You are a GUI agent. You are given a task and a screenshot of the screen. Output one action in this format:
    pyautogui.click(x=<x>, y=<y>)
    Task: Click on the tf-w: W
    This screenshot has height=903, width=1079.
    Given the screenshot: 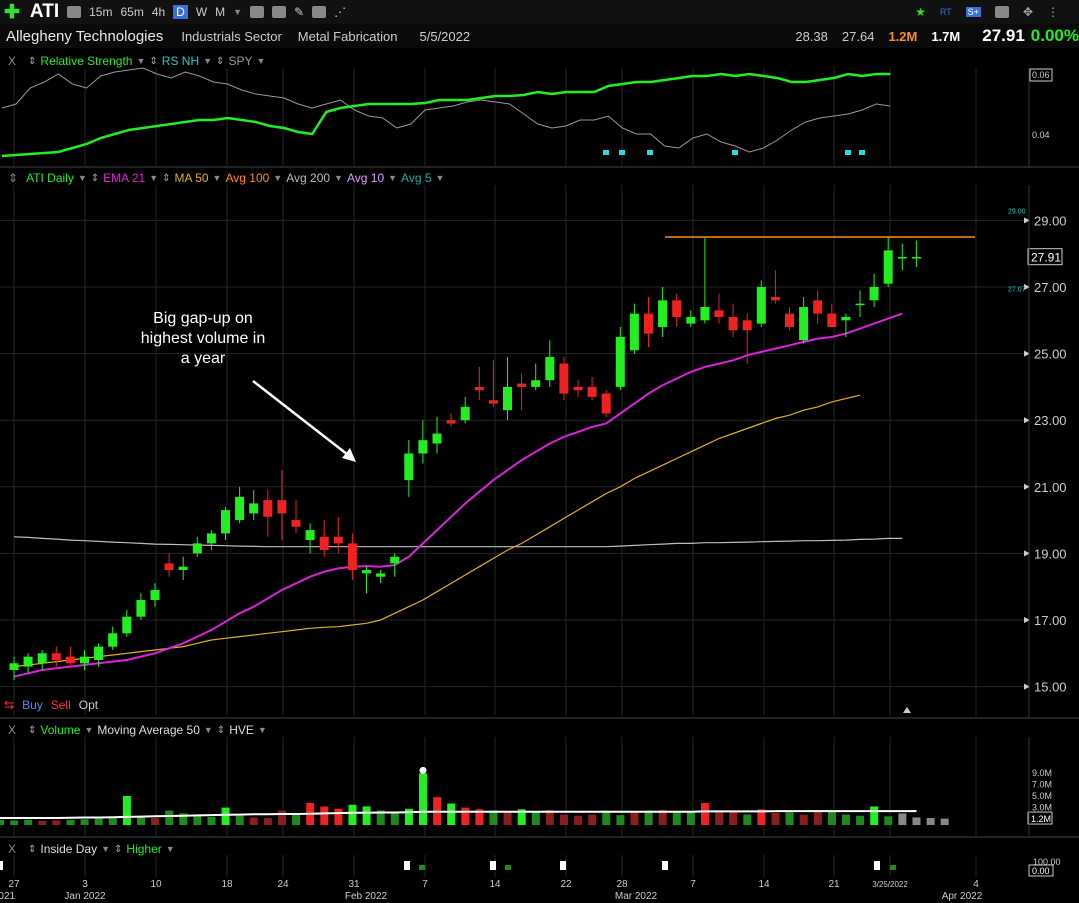 What is the action you would take?
    pyautogui.click(x=201, y=12)
    